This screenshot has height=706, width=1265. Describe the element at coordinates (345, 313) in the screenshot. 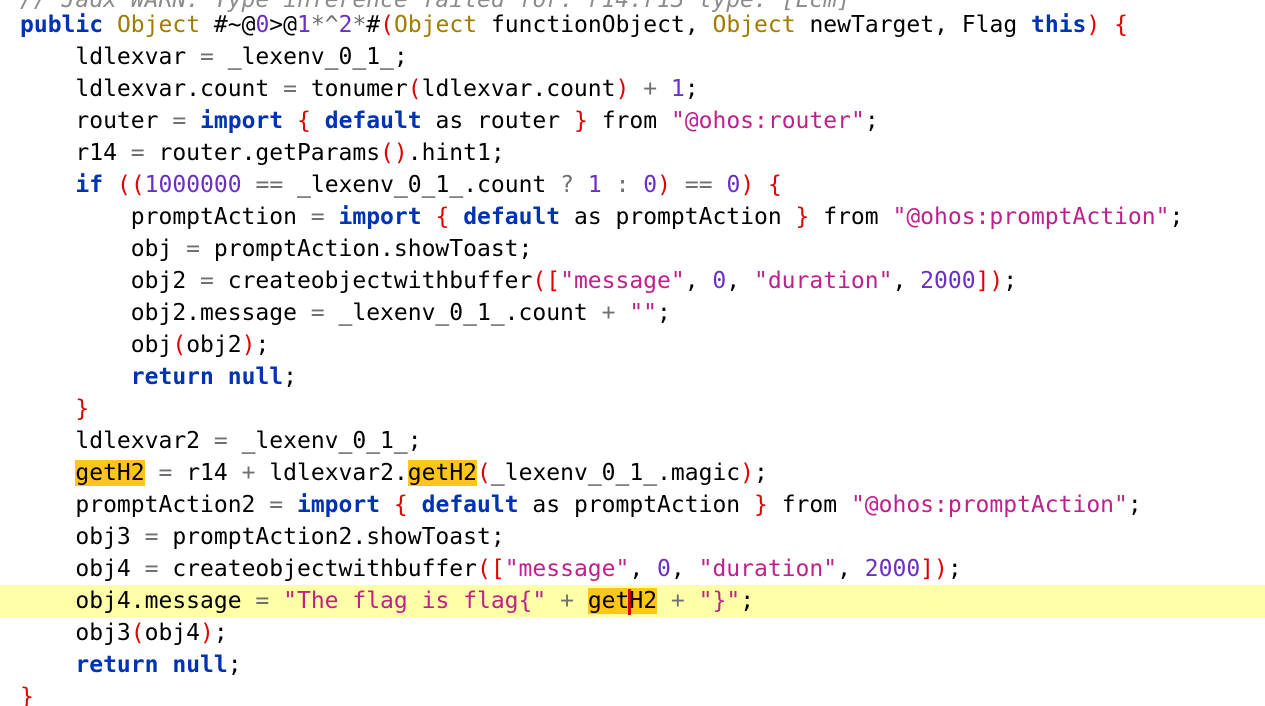

I see `line-code: obj2.message = _lexenv_0_1_.count + "";` at that location.